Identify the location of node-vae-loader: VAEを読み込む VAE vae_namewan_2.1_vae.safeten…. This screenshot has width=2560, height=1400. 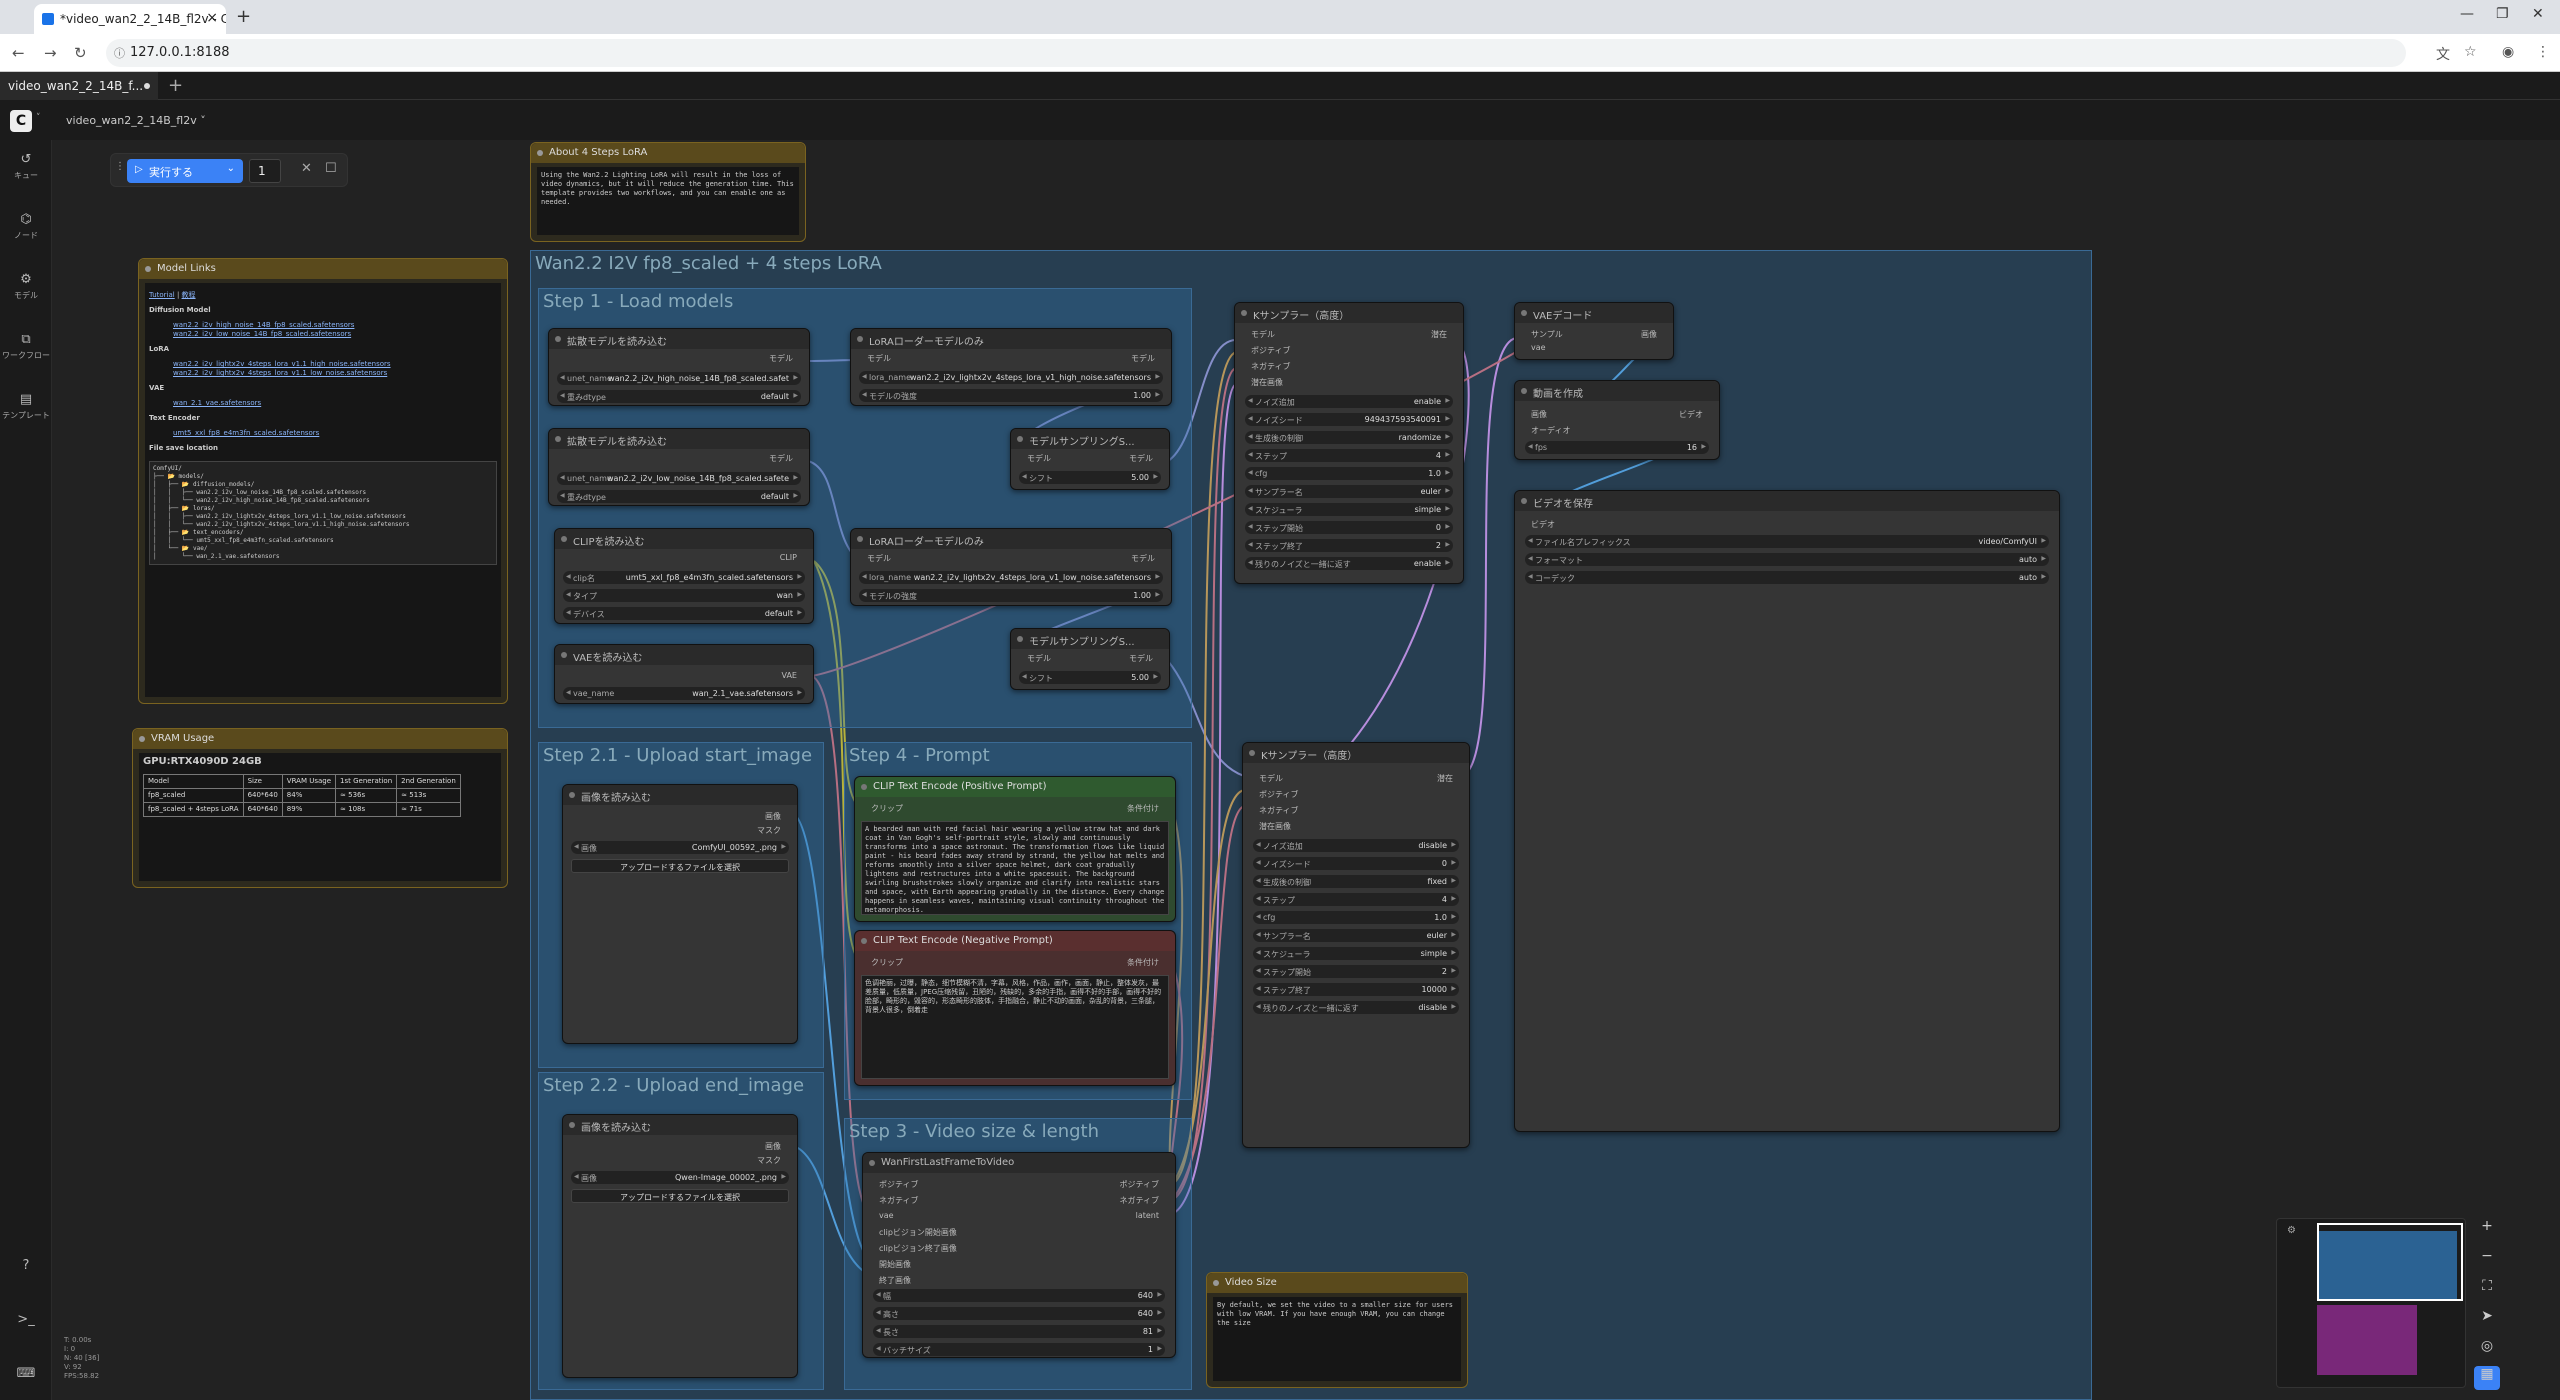
(684, 674).